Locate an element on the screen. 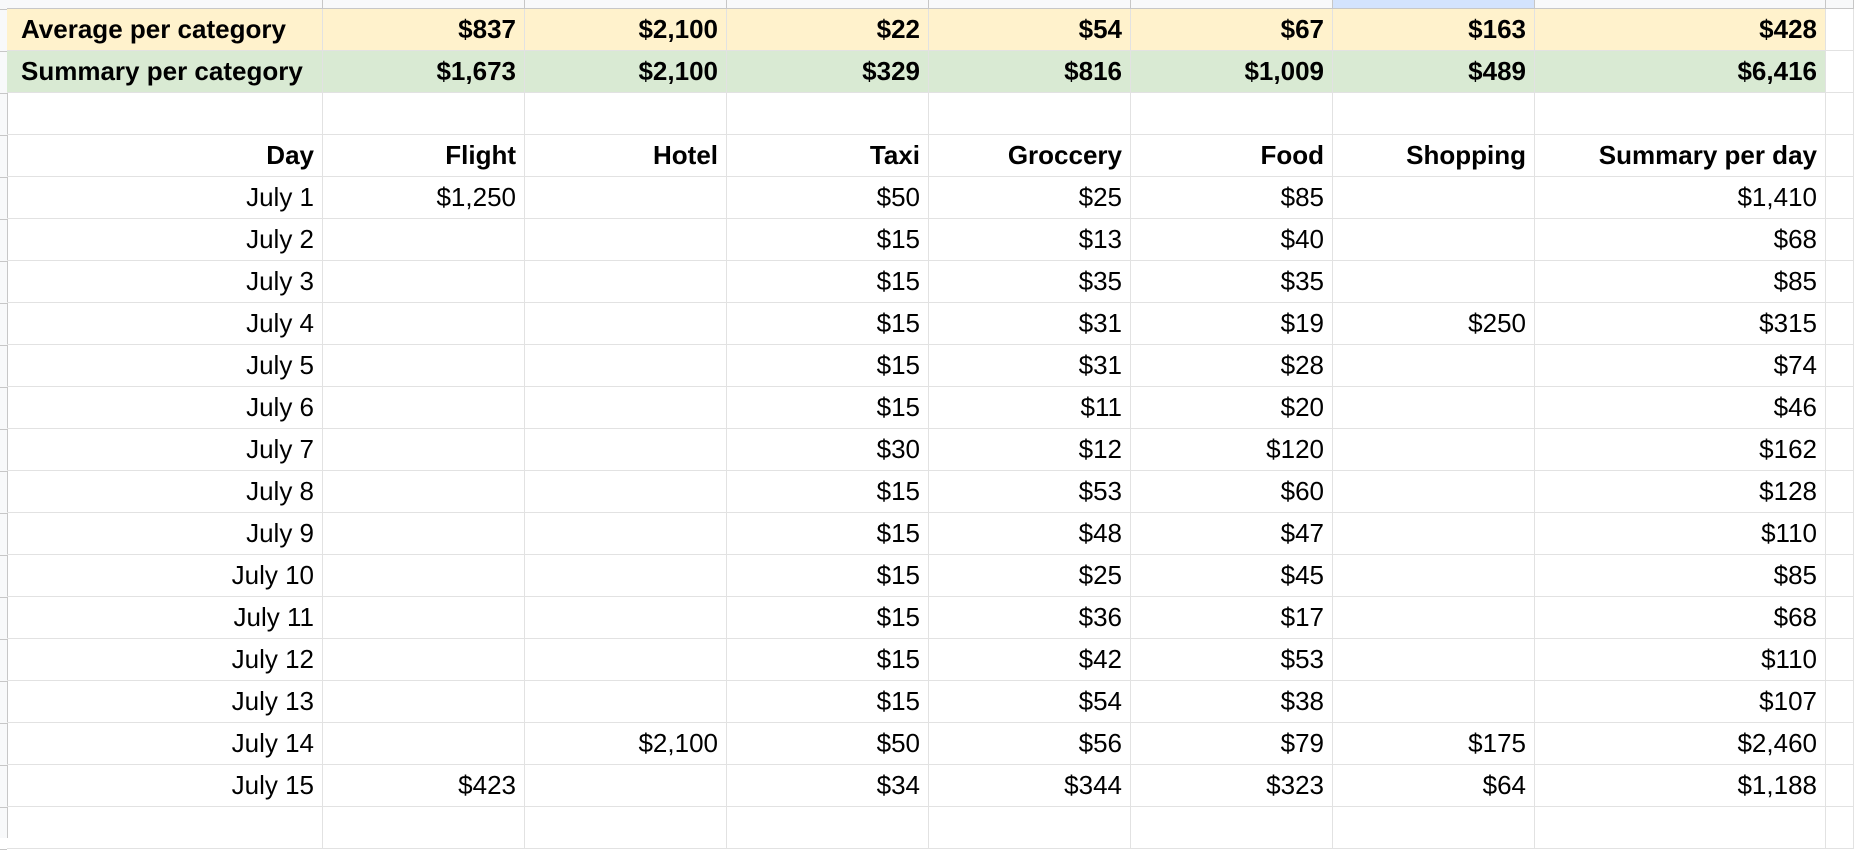  value-cell: $35 is located at coordinates (1232, 282).